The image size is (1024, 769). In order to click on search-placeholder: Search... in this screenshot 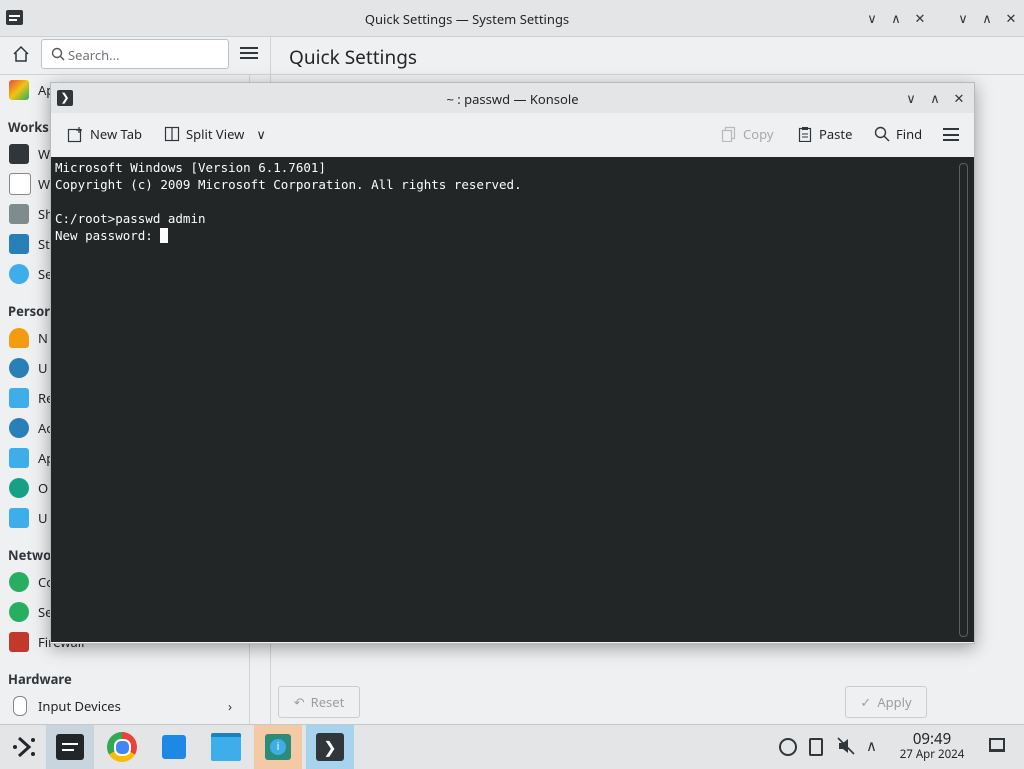, I will do `click(94, 55)`.